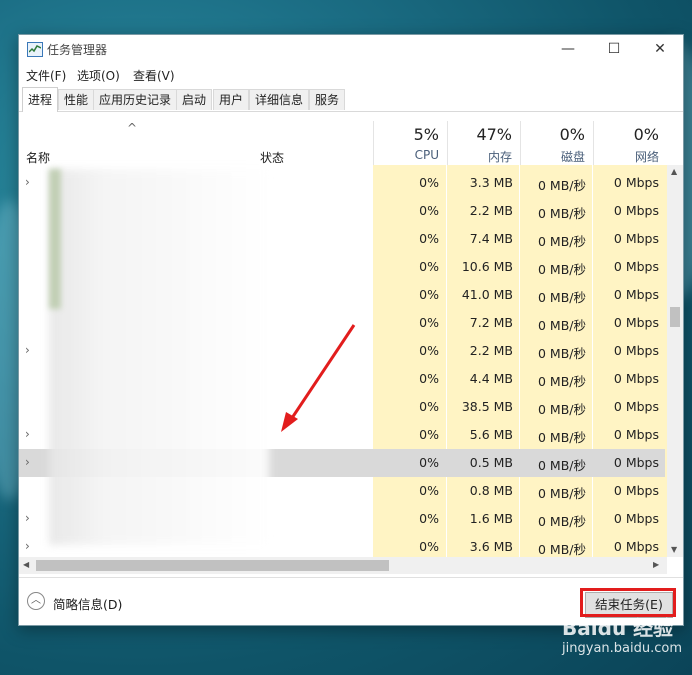 The height and width of the screenshot is (675, 692). I want to click on vertical-scroll-thumb, so click(675, 317).